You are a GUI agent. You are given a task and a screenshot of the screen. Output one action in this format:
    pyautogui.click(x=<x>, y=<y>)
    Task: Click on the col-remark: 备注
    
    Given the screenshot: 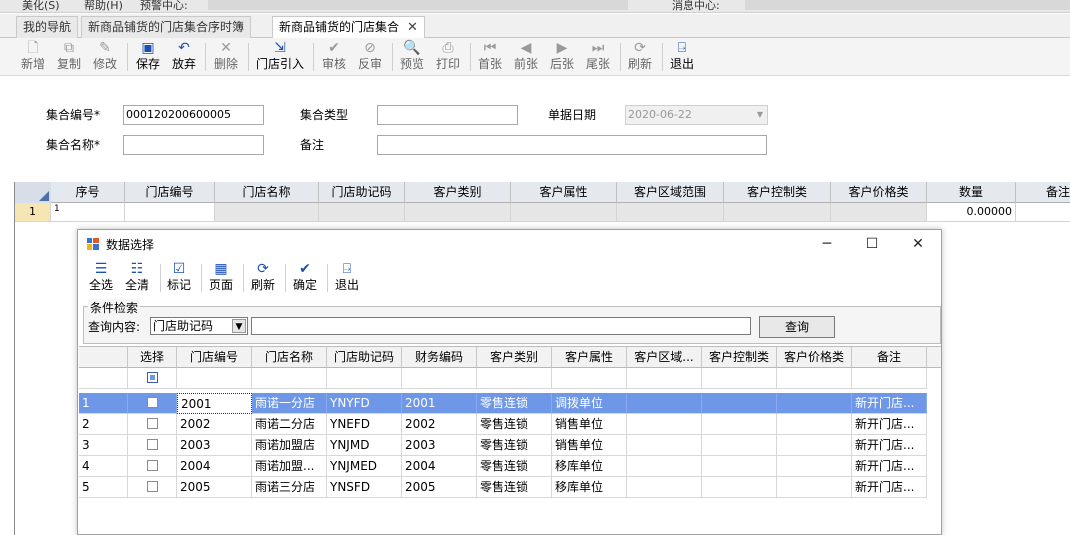 What is the action you would take?
    pyautogui.click(x=889, y=357)
    